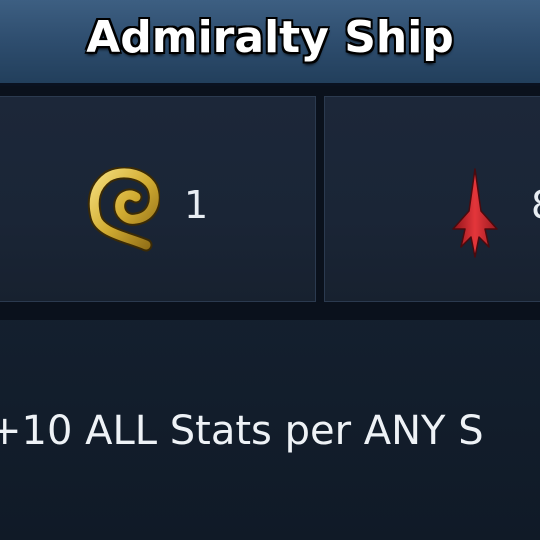  Describe the element at coordinates (242, 431) in the screenshot. I see `bonus-description: +10 ALL Stats per ANY S` at that location.